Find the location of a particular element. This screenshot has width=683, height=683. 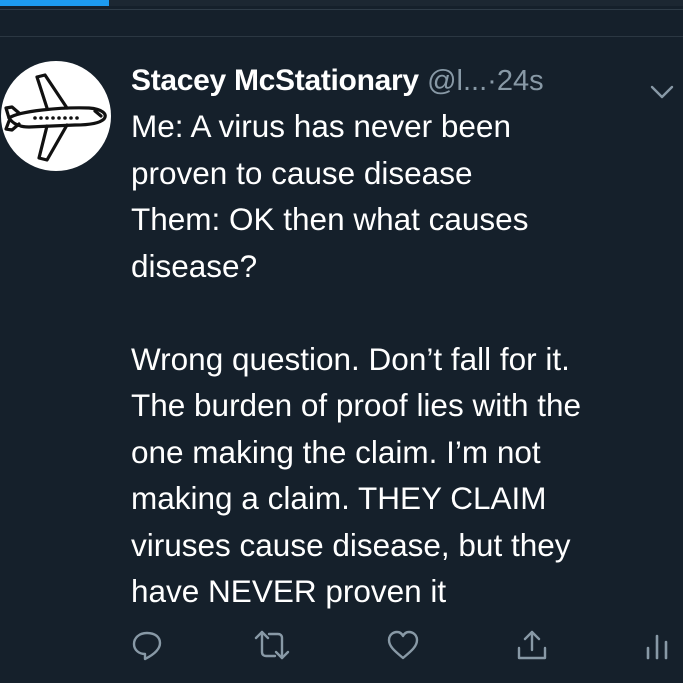

share-icon is located at coordinates (532, 645).